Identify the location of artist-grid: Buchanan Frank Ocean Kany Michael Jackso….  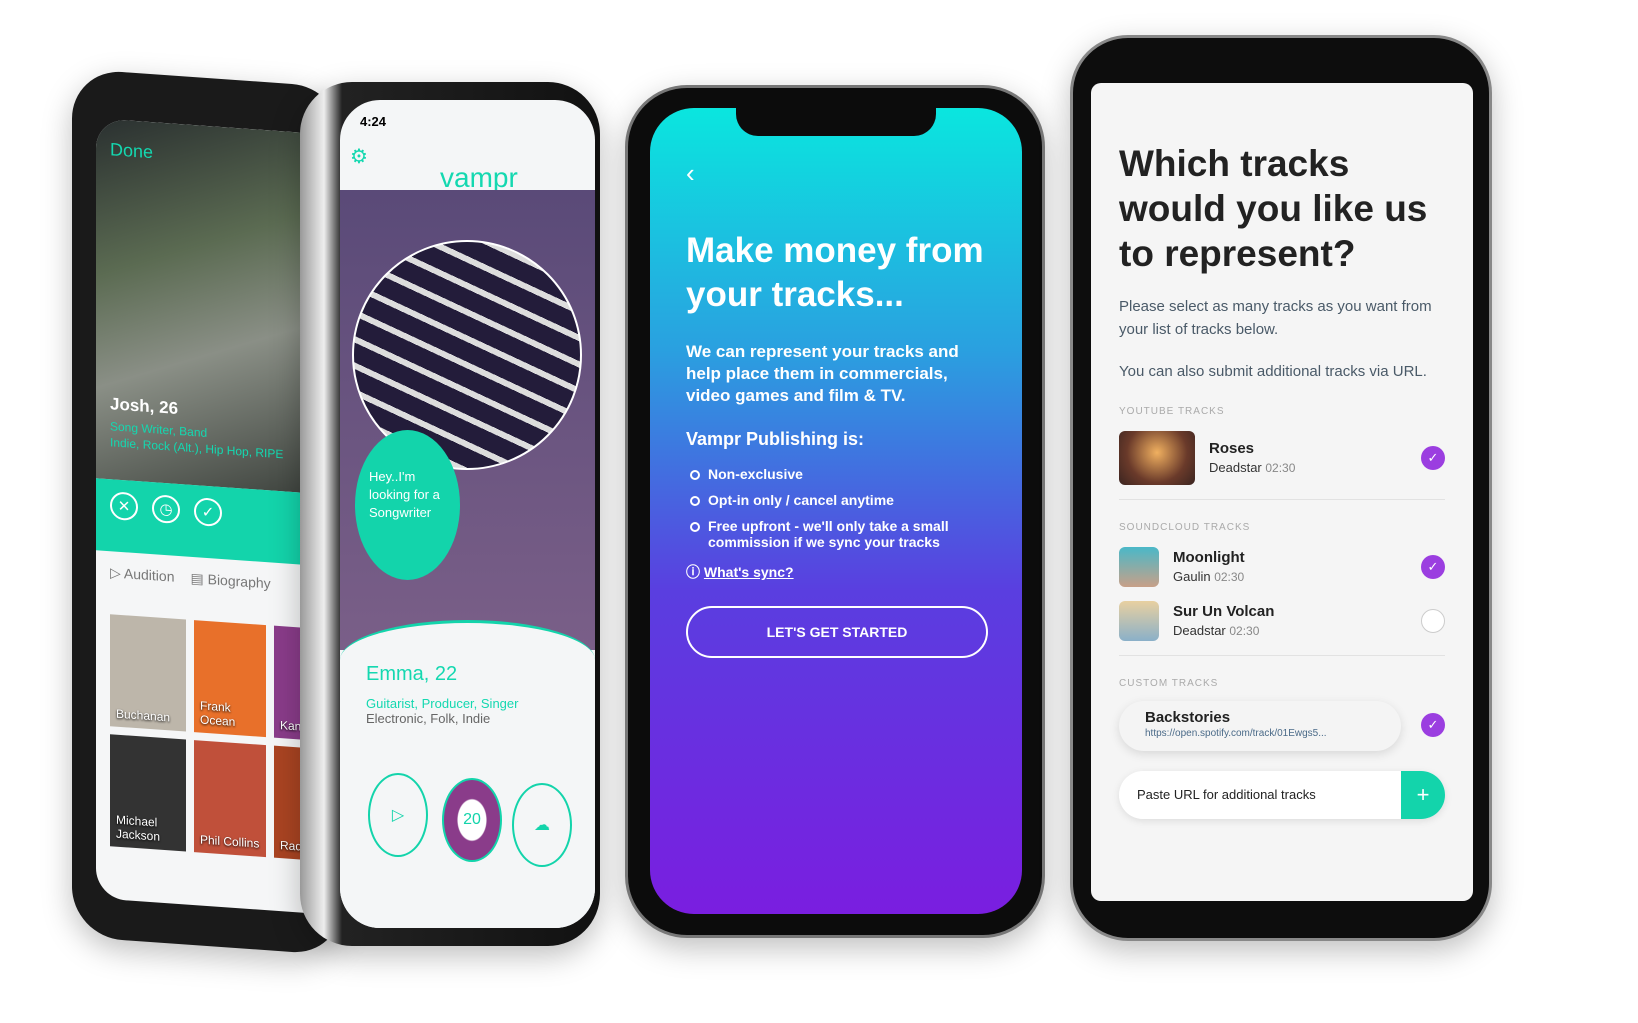
(212, 737).